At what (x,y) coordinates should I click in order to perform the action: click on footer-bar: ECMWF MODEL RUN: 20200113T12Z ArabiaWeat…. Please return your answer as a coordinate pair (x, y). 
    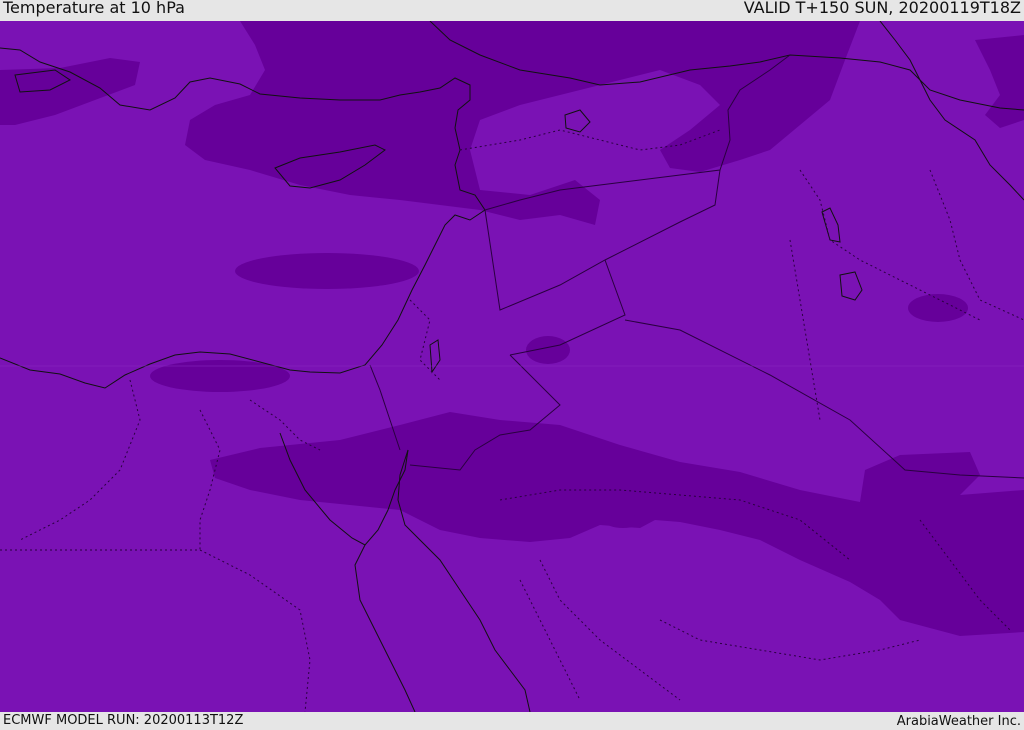
    Looking at the image, I should click on (512, 720).